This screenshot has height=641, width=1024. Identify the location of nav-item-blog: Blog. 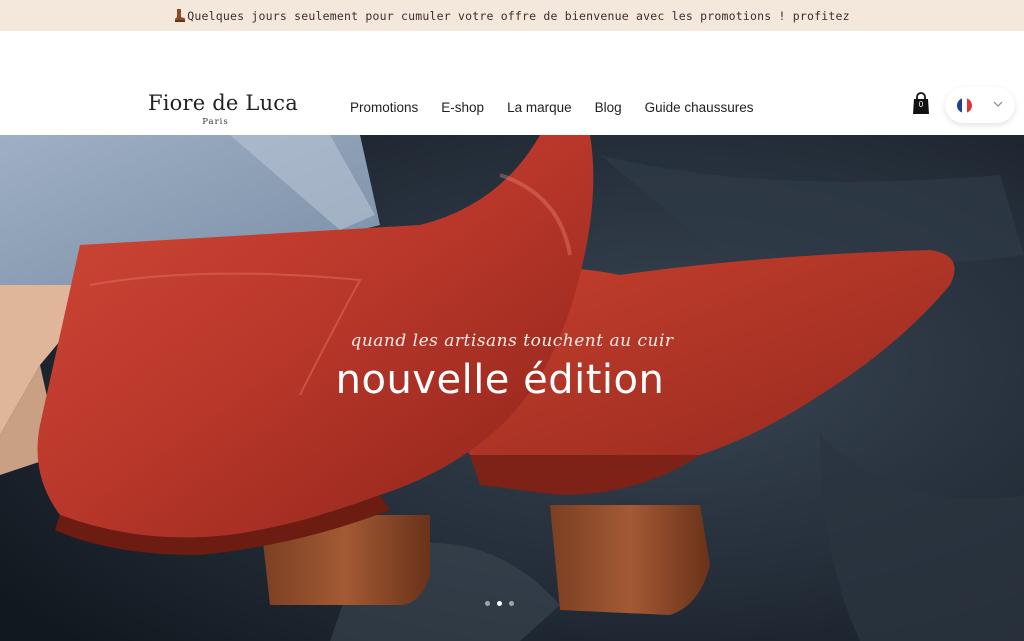
(608, 107).